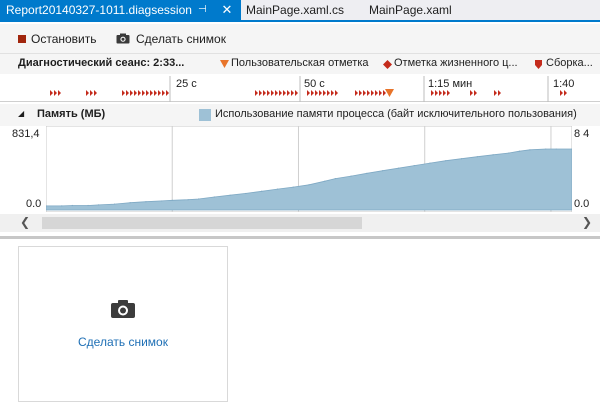 The width and height of the screenshot is (600, 403). I want to click on memory-title: Память (МБ), so click(71, 114).